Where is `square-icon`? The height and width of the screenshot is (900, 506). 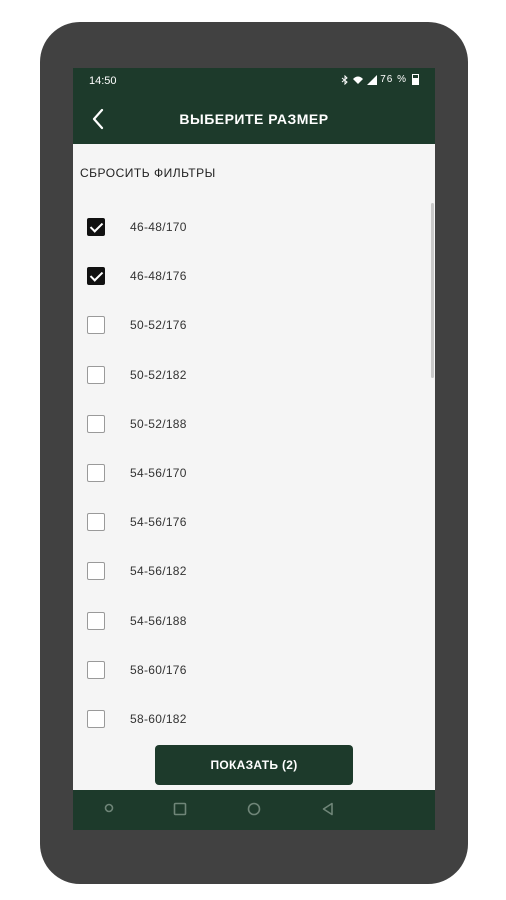 square-icon is located at coordinates (180, 809).